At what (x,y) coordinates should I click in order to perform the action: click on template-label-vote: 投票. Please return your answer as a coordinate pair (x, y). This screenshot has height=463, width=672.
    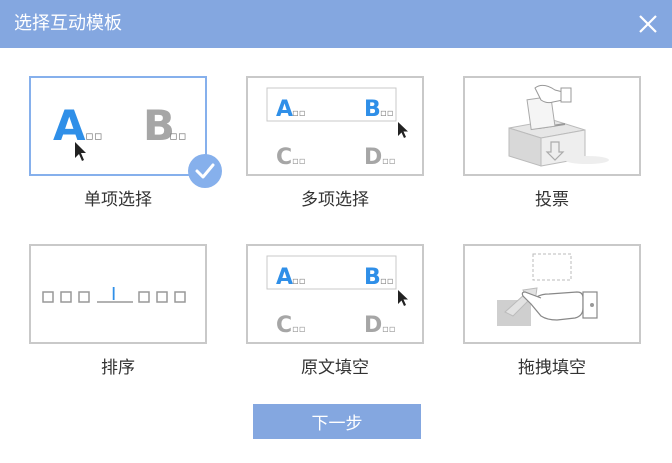
    Looking at the image, I should click on (552, 200).